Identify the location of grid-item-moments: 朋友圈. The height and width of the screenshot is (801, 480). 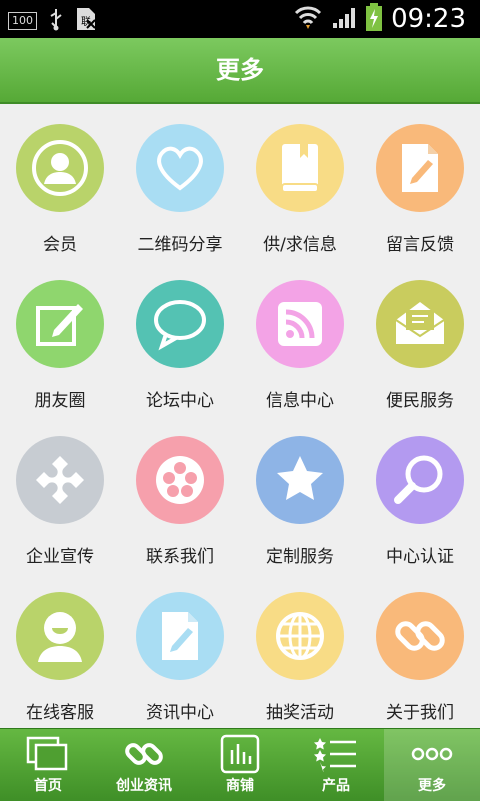
(60, 343).